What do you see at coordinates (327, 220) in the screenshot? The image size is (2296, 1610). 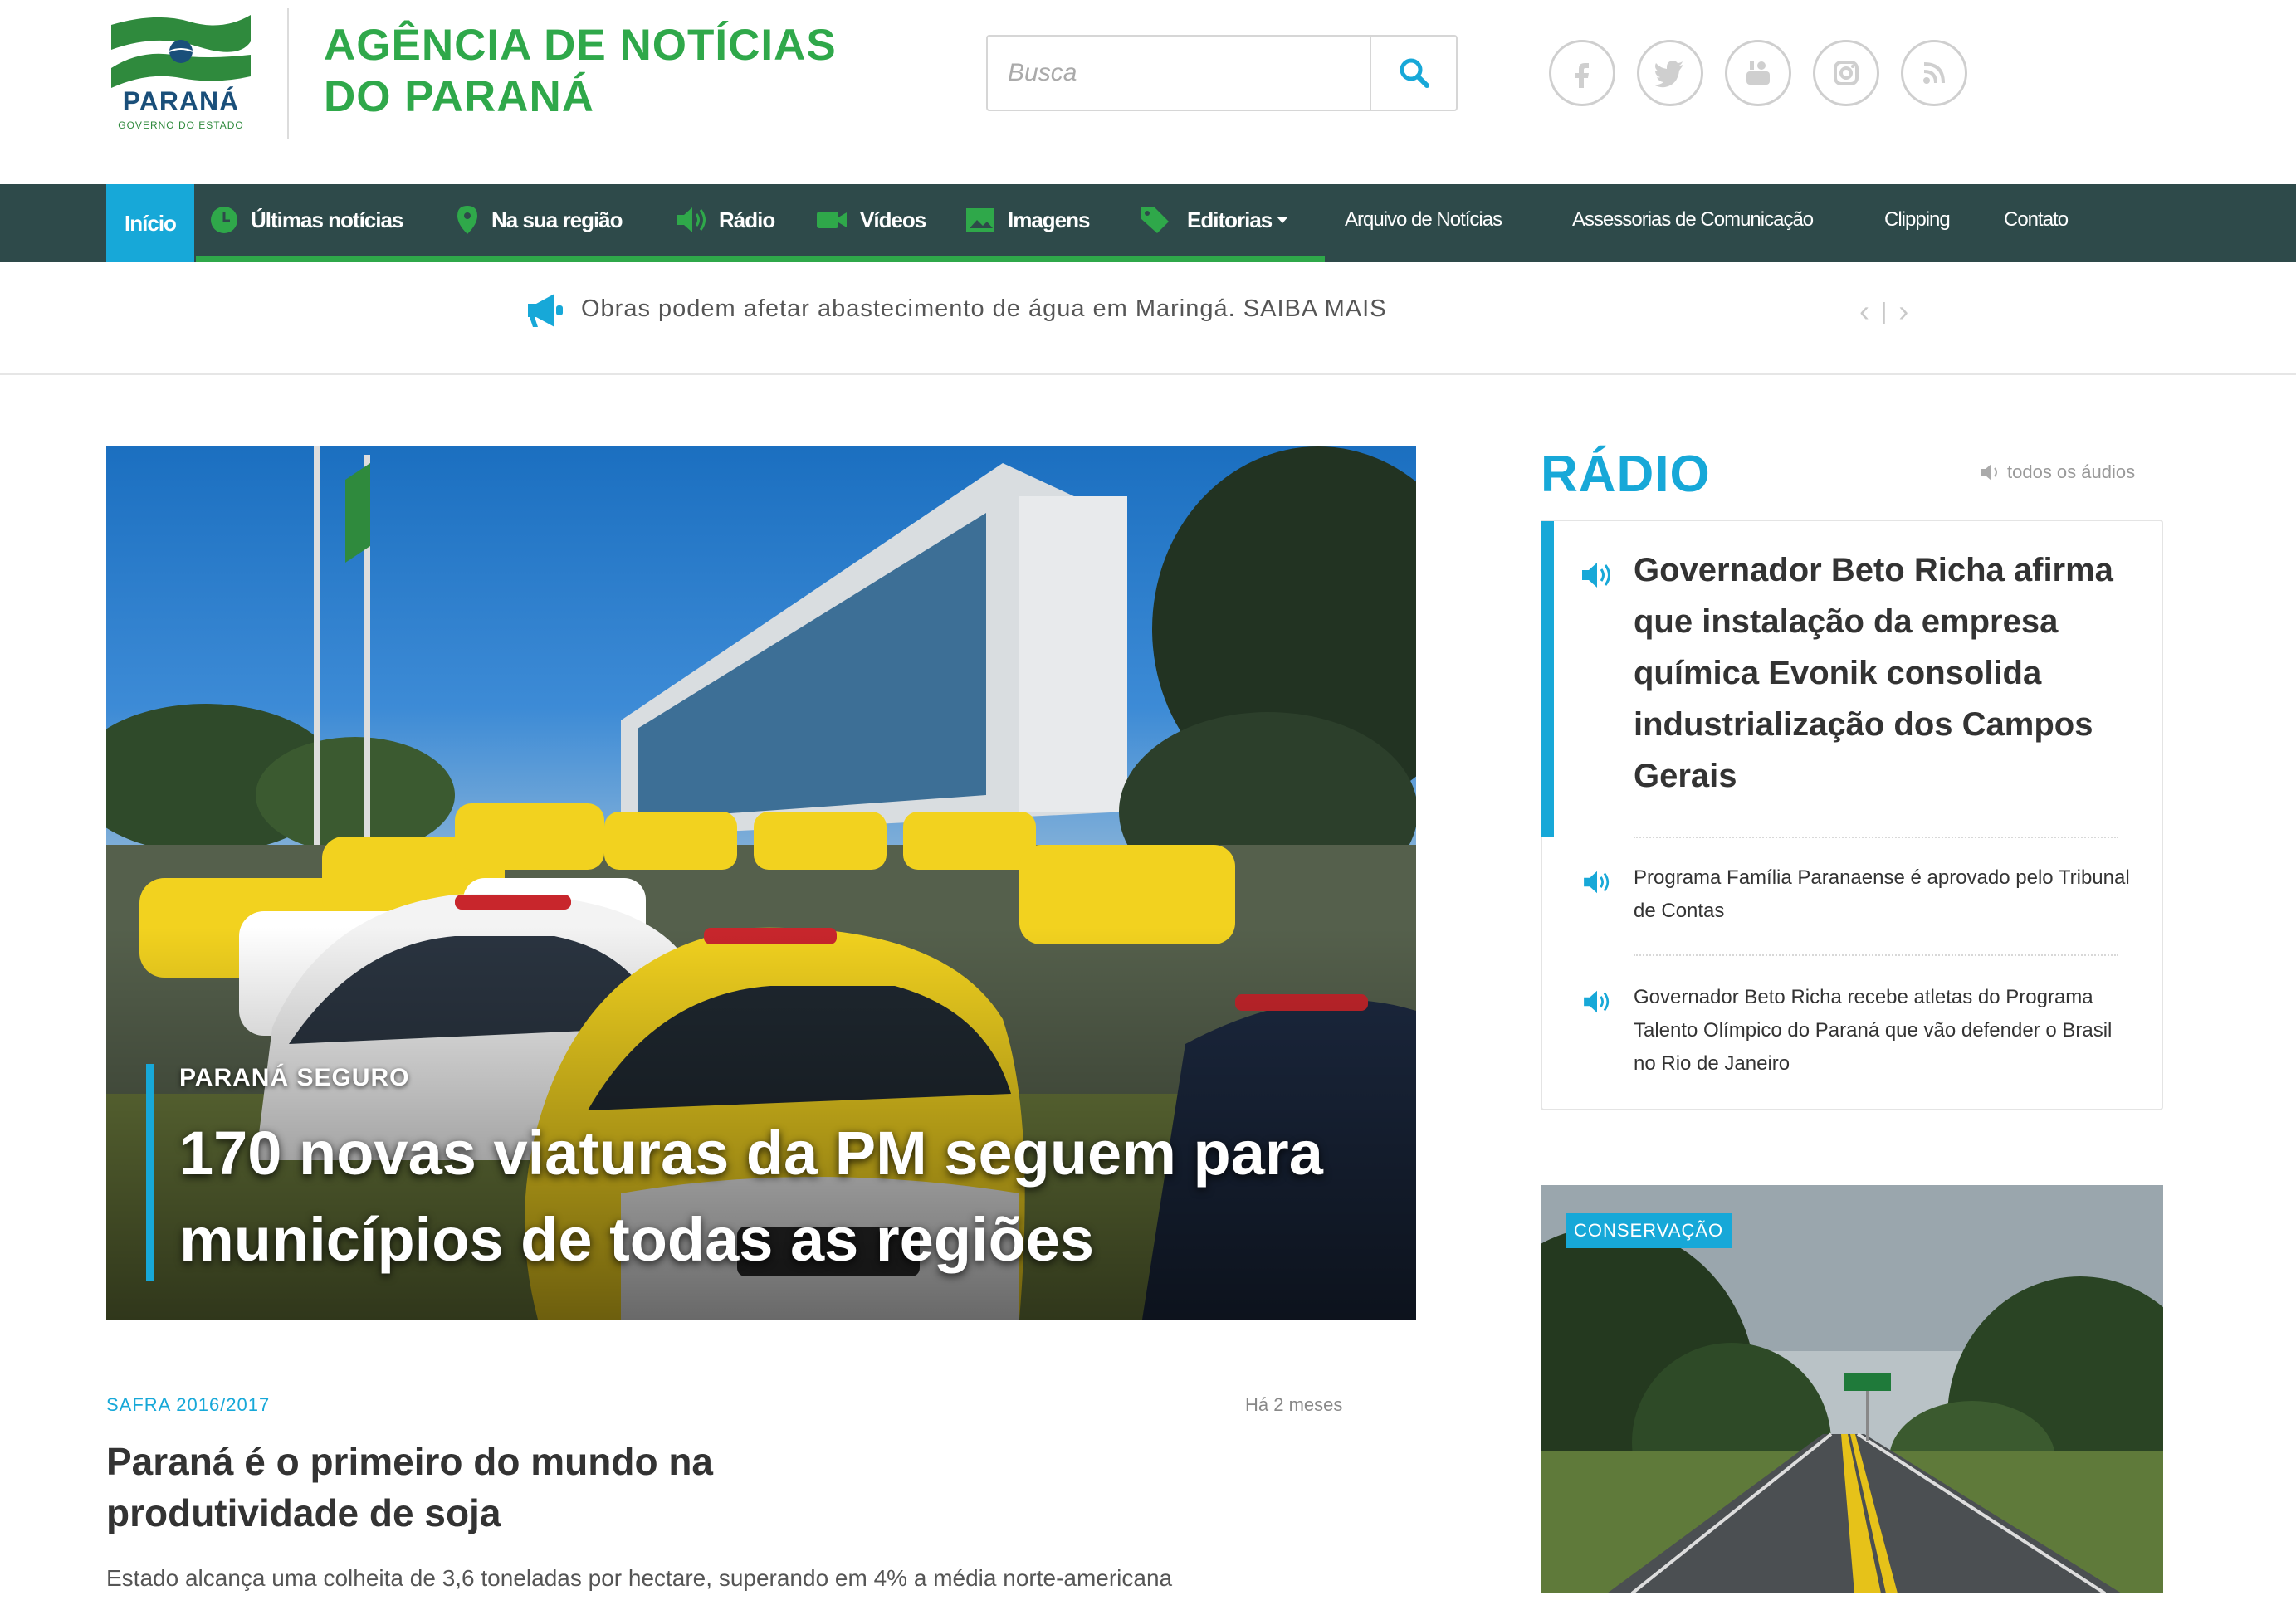 I see `nav-label: Últimas notícias` at bounding box center [327, 220].